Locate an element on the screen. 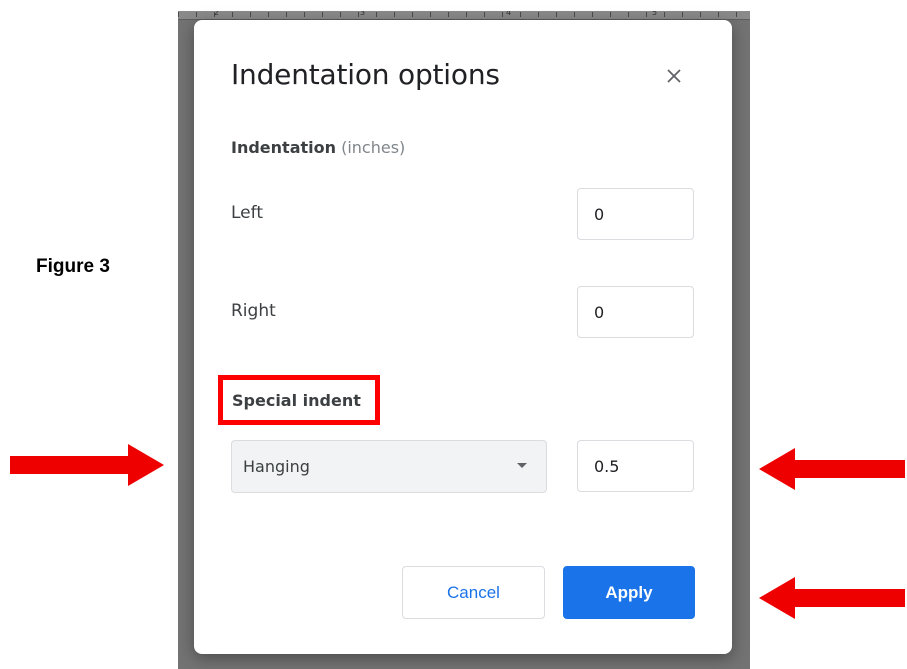 Image resolution: width=907 pixels, height=669 pixels. left-label: Left is located at coordinates (247, 213).